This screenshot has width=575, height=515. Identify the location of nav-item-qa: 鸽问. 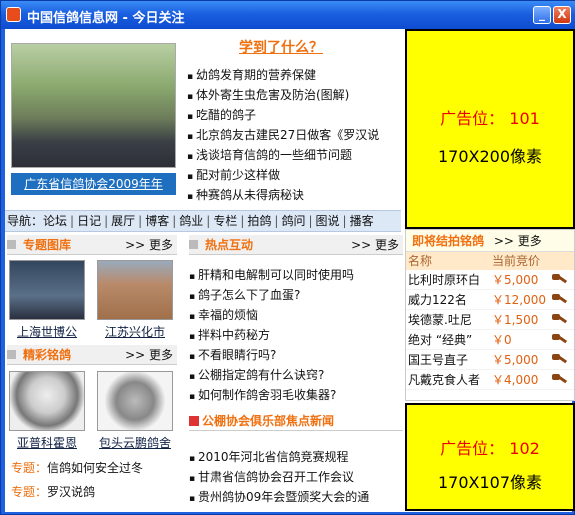
(293, 221).